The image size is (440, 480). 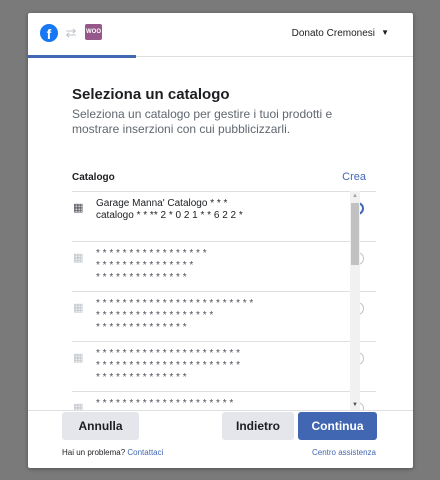 What do you see at coordinates (219, 178) in the screenshot?
I see `catalog-section-header: Catalogo Crea` at bounding box center [219, 178].